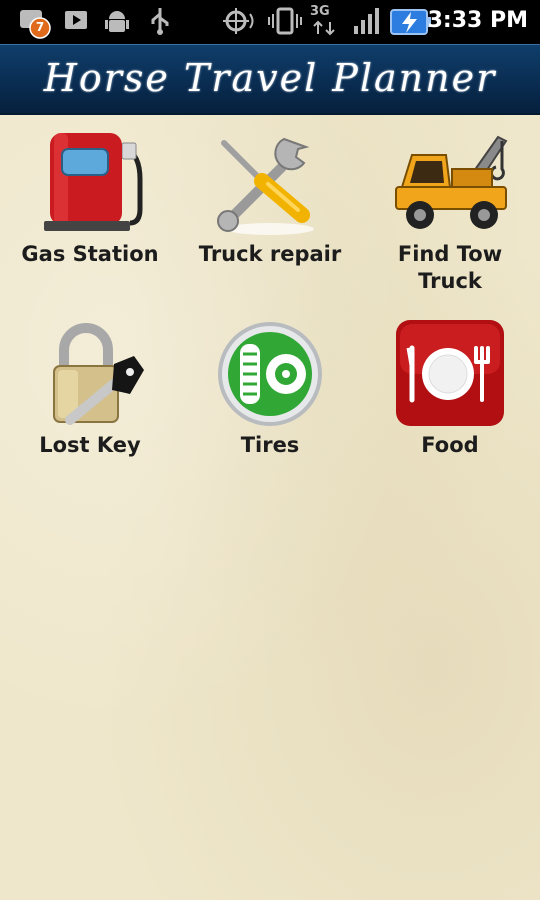 The height and width of the screenshot is (900, 540). Describe the element at coordinates (270, 445) in the screenshot. I see `tile-label: Tires` at that location.